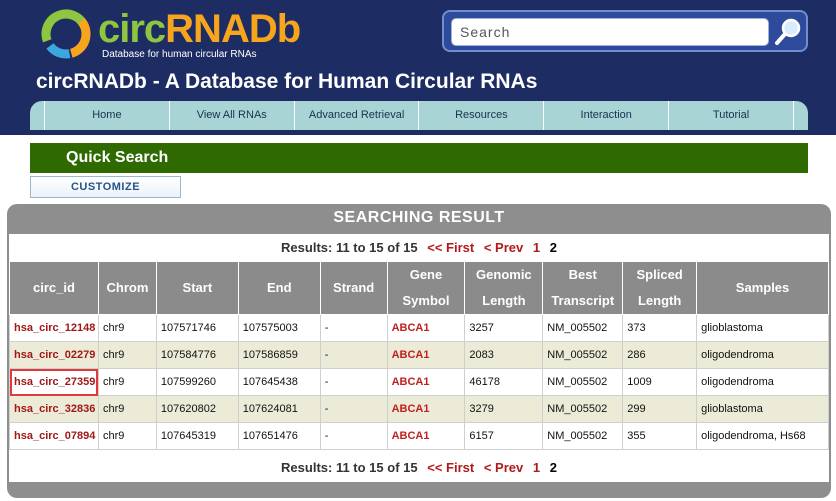  What do you see at coordinates (660, 382) in the screenshot?
I see `cell-spliced-length: 1009` at bounding box center [660, 382].